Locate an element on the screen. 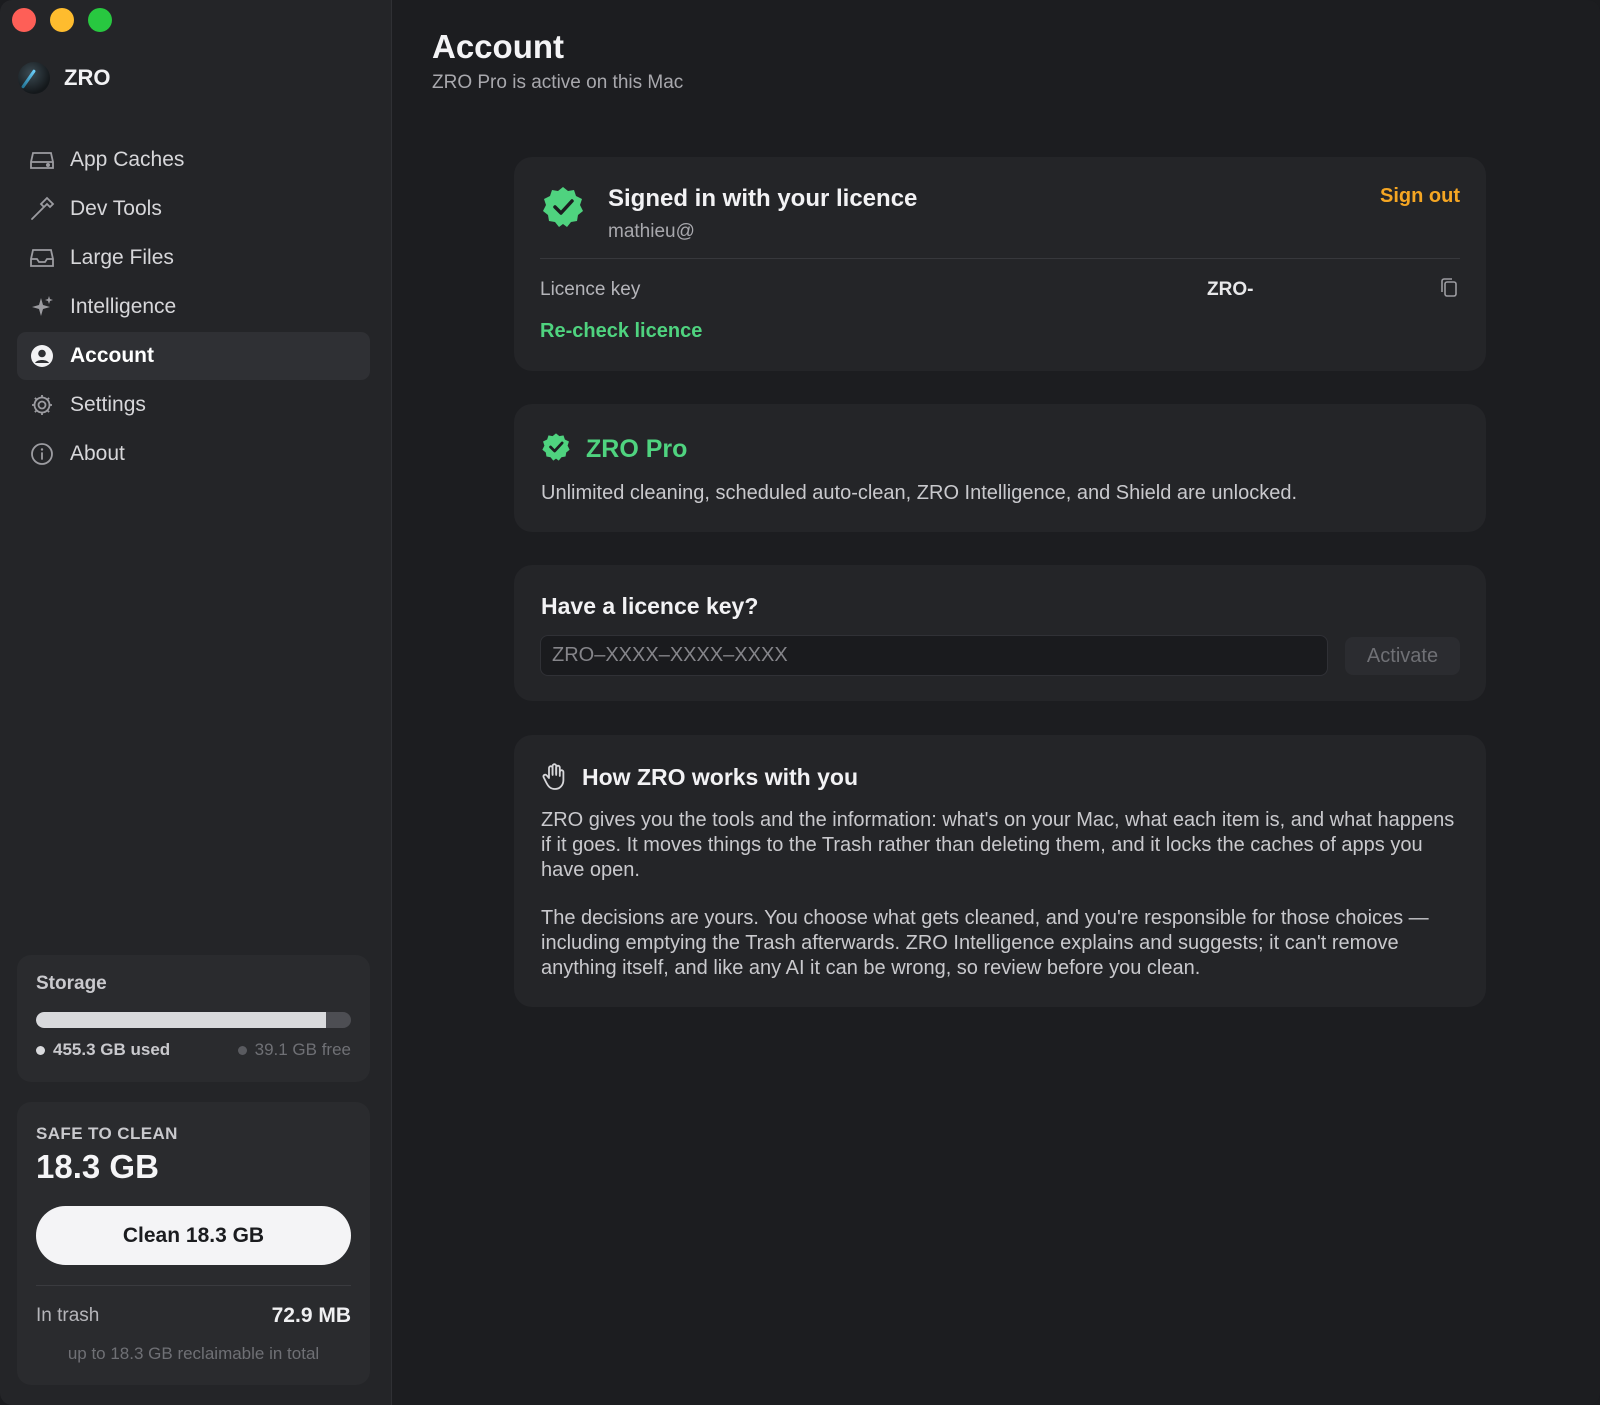 The width and height of the screenshot is (1600, 1405). sidebar-item-dev-tools: Dev Tools is located at coordinates (193, 209).